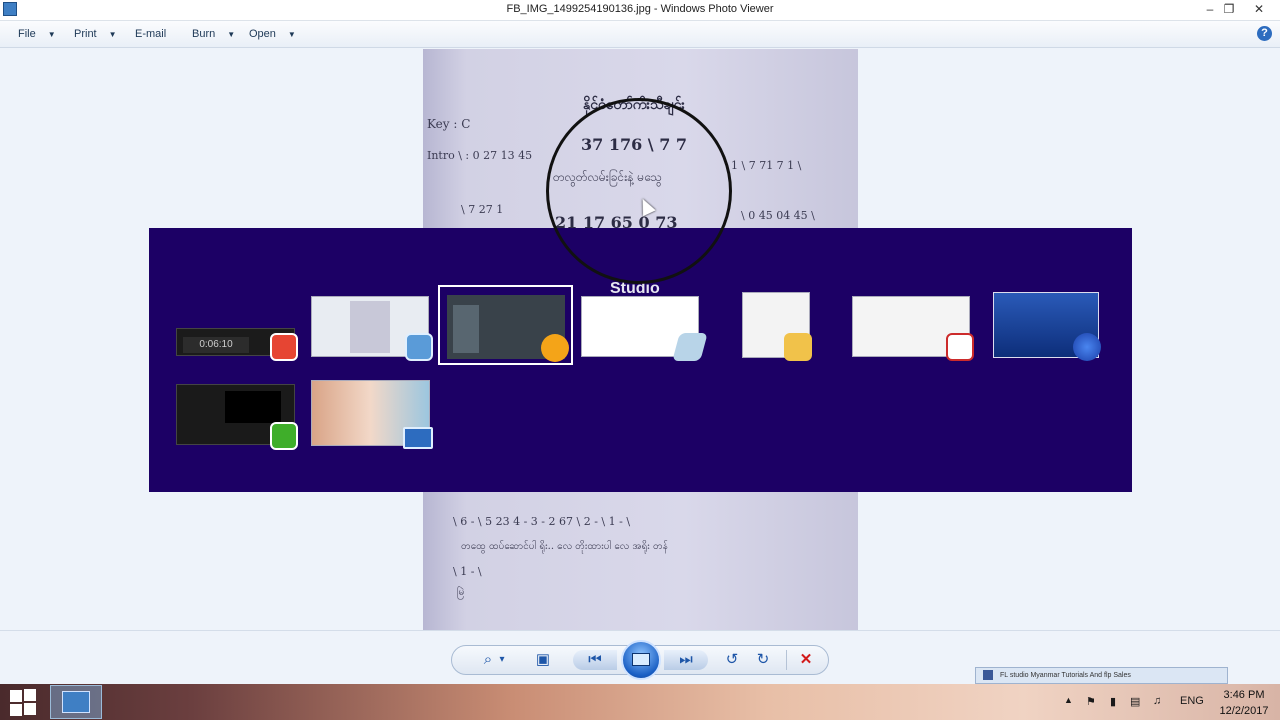 This screenshot has height=720, width=1280. Describe the element at coordinates (284, 347) in the screenshot. I see `camtasia-recorder-icon` at that location.